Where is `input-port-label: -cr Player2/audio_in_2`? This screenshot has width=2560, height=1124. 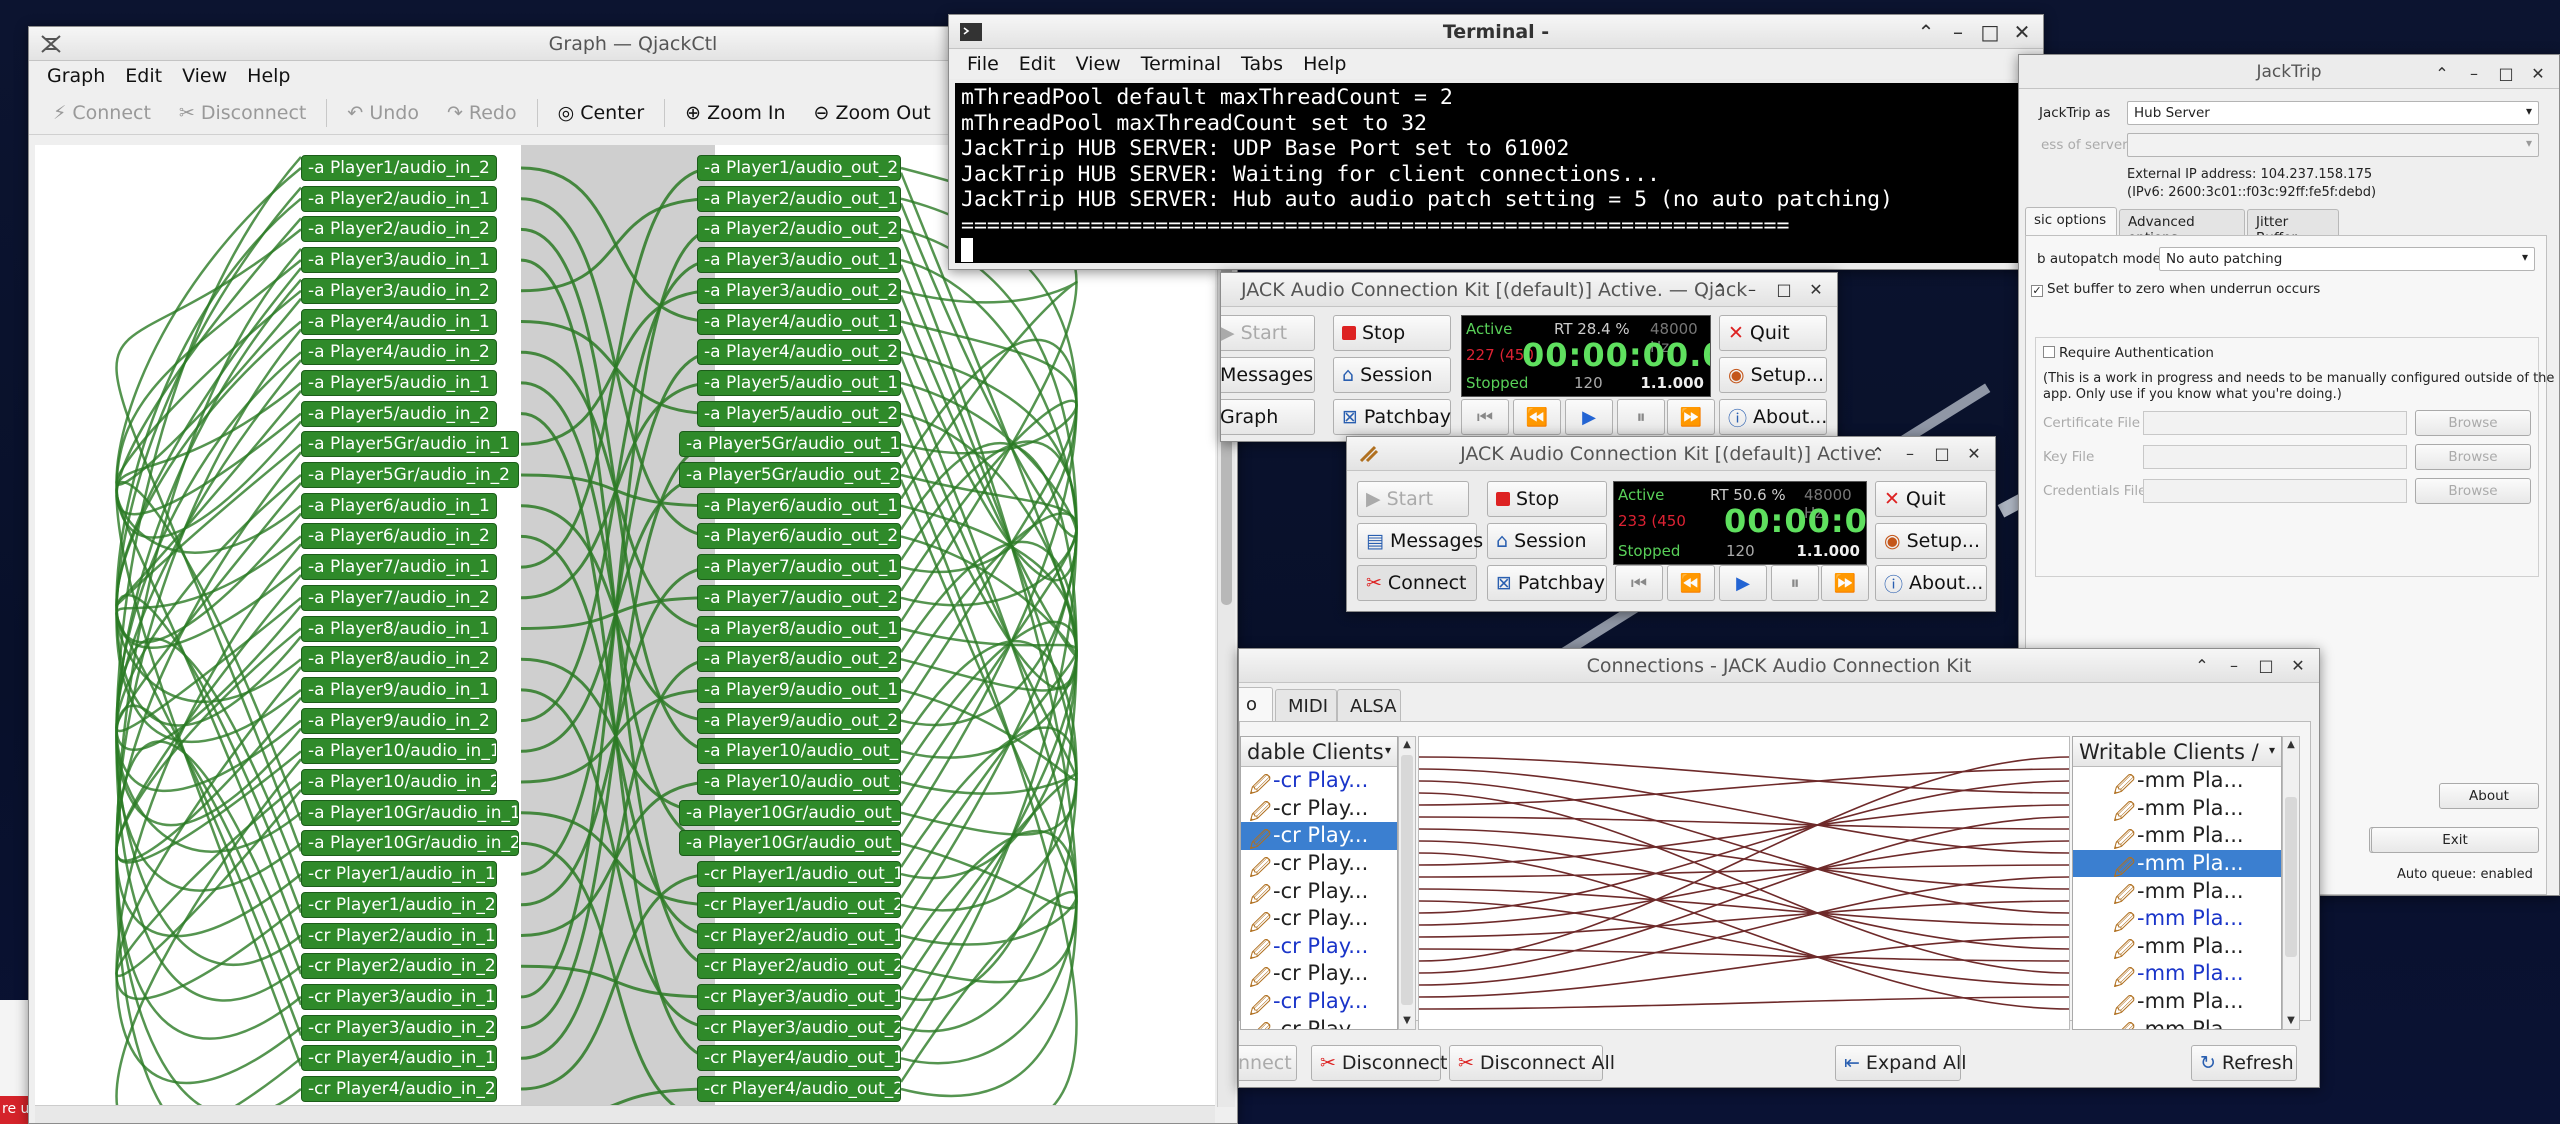
input-port-label: -cr Player2/audio_in_2 is located at coordinates (399, 966).